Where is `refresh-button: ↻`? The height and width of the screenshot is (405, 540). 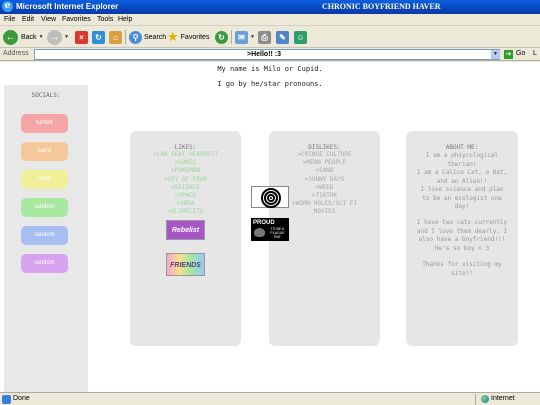 refresh-button: ↻ is located at coordinates (98, 37).